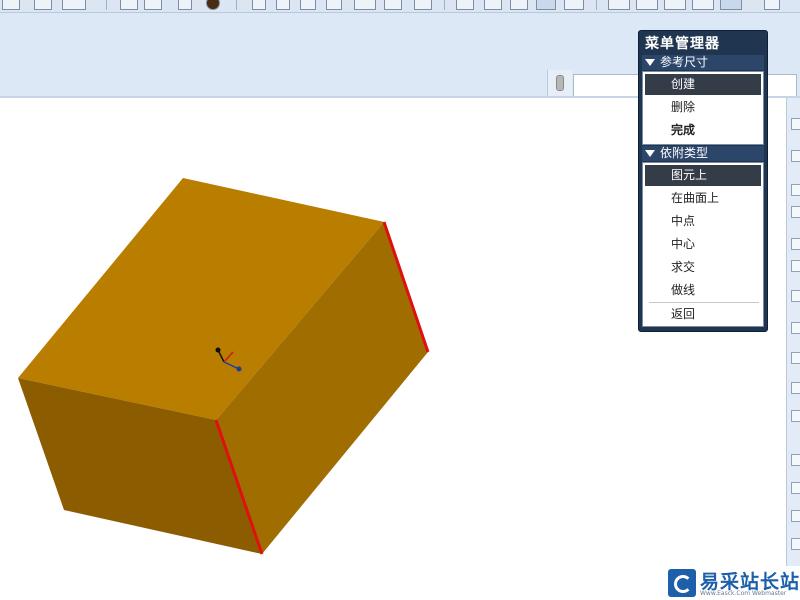  What do you see at coordinates (684, 153) in the screenshot?
I see `section-header-label: 依附类型` at bounding box center [684, 153].